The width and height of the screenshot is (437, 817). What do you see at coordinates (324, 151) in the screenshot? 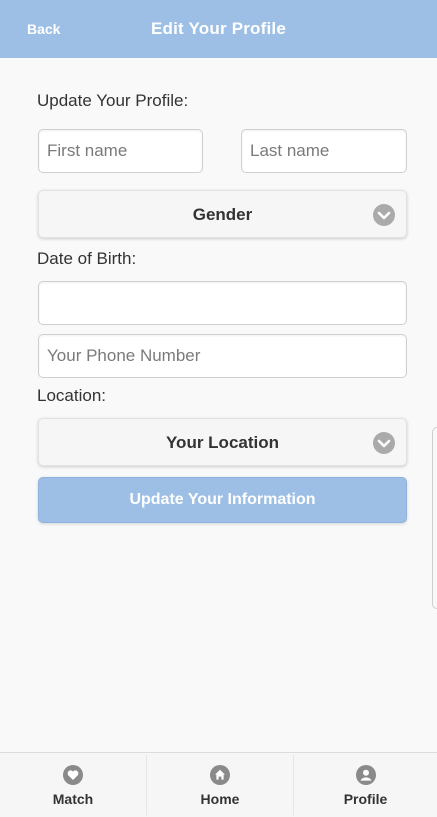
I see `last-name-input` at bounding box center [324, 151].